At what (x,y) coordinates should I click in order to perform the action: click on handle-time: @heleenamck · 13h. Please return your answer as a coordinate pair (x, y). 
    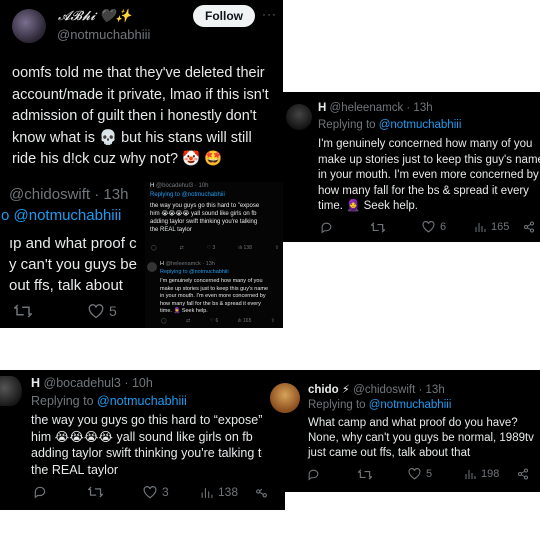
    Looking at the image, I should click on (381, 108).